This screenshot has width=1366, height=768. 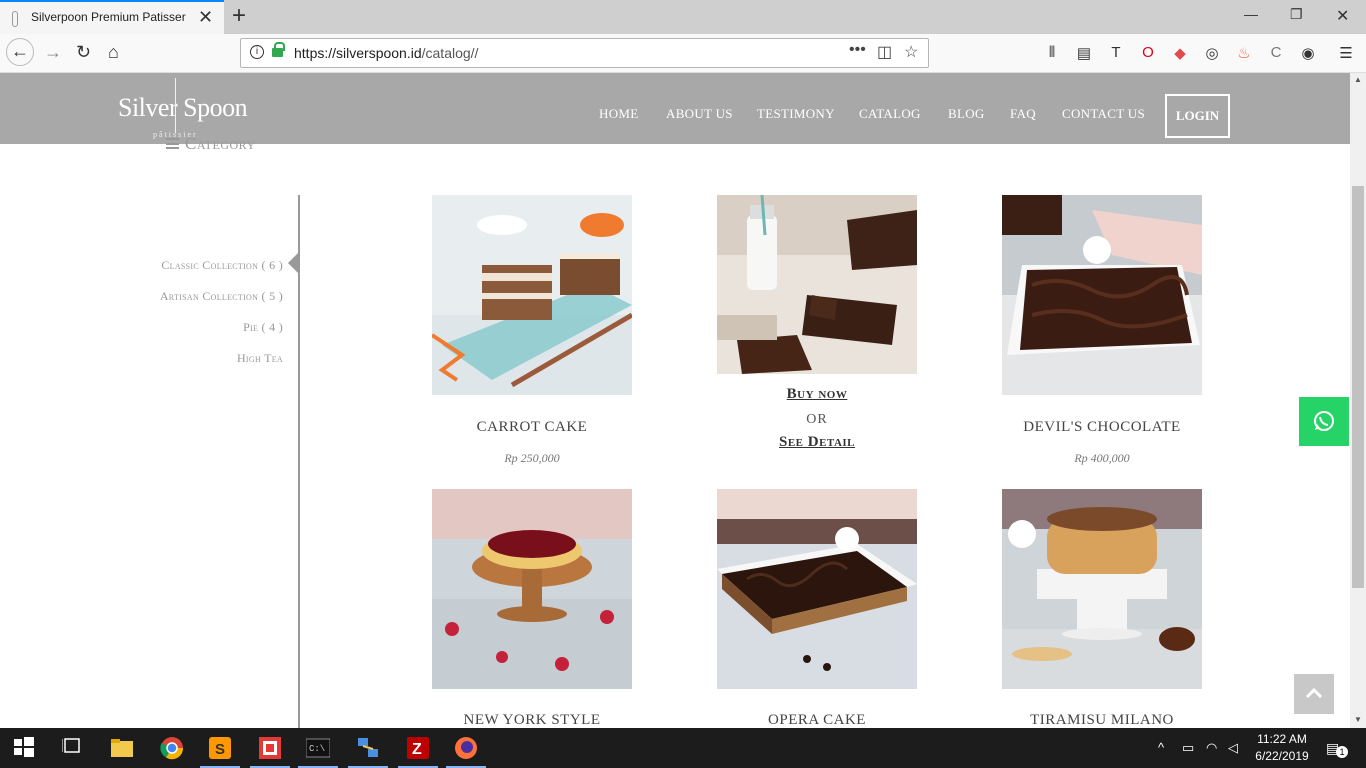 What do you see at coordinates (1346, 53) in the screenshot?
I see `hamburger-menu-icon: ☰` at bounding box center [1346, 53].